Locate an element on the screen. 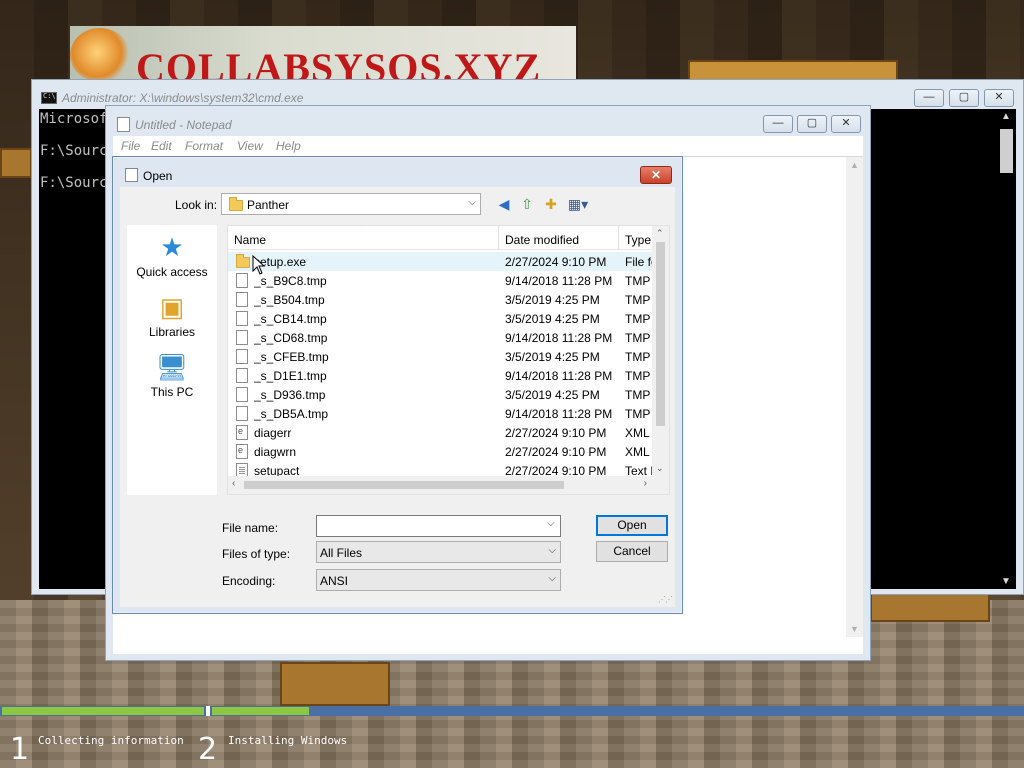  look-in-dropdown: Panther ⌵ is located at coordinates (351, 204).